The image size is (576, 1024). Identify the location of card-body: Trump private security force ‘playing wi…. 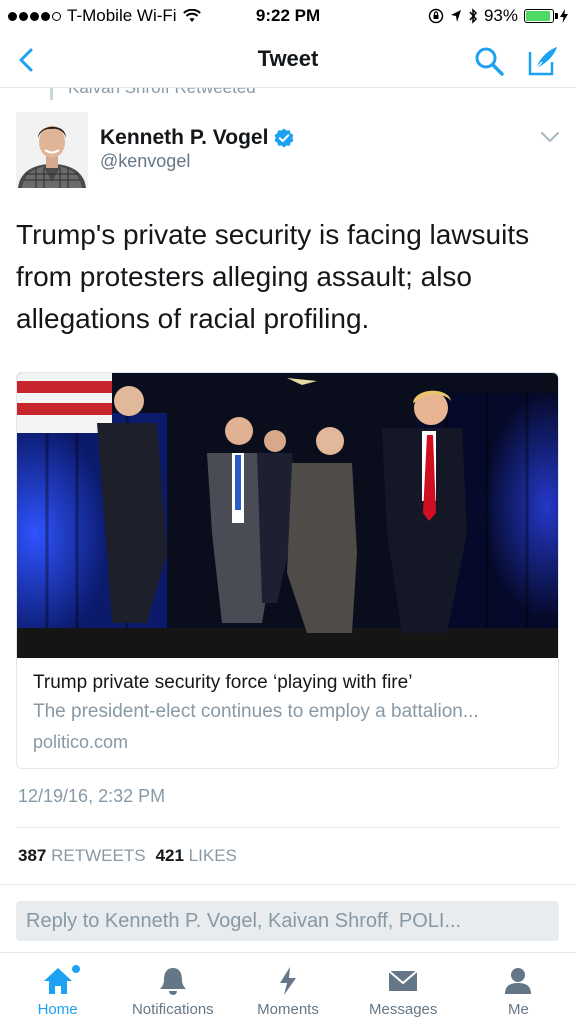
(288, 713).